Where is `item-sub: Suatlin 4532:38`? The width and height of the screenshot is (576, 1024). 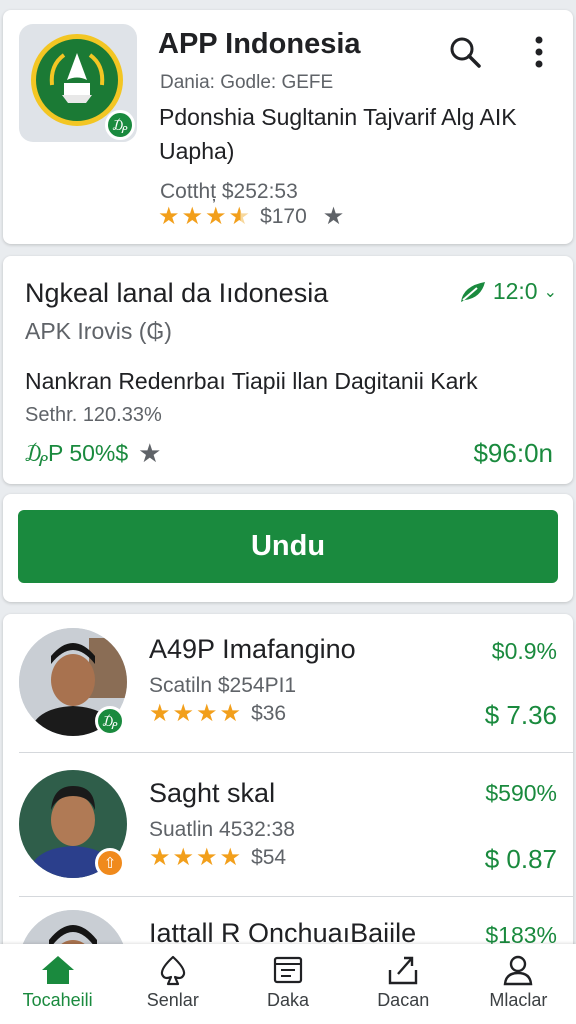 item-sub: Suatlin 4532:38 is located at coordinates (222, 829).